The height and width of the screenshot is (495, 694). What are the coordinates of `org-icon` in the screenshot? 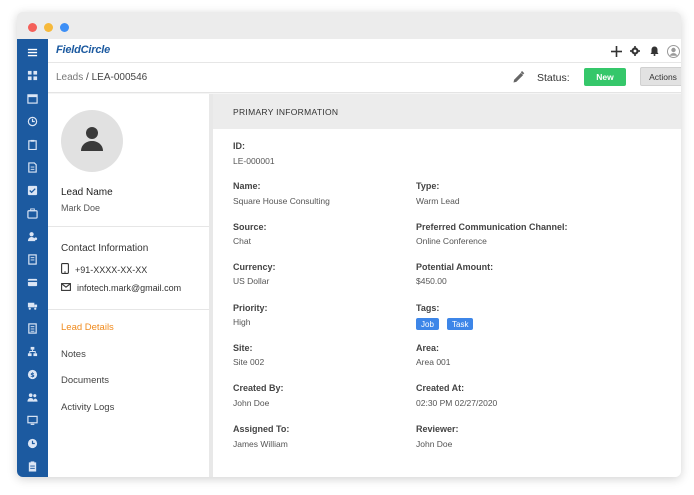 It's located at (32, 351).